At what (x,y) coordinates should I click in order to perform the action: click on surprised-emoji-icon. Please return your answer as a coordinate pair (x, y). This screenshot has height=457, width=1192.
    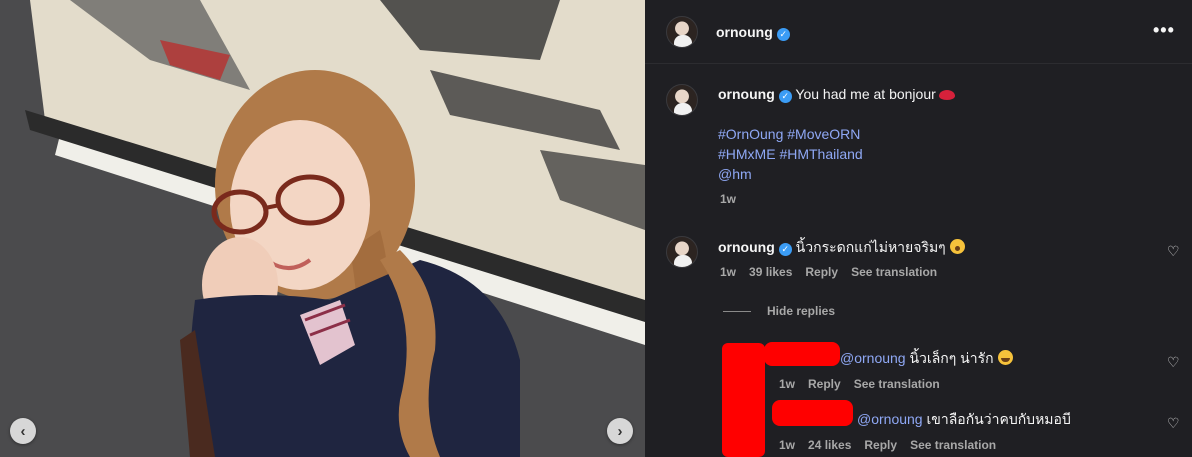
    Looking at the image, I should click on (957, 246).